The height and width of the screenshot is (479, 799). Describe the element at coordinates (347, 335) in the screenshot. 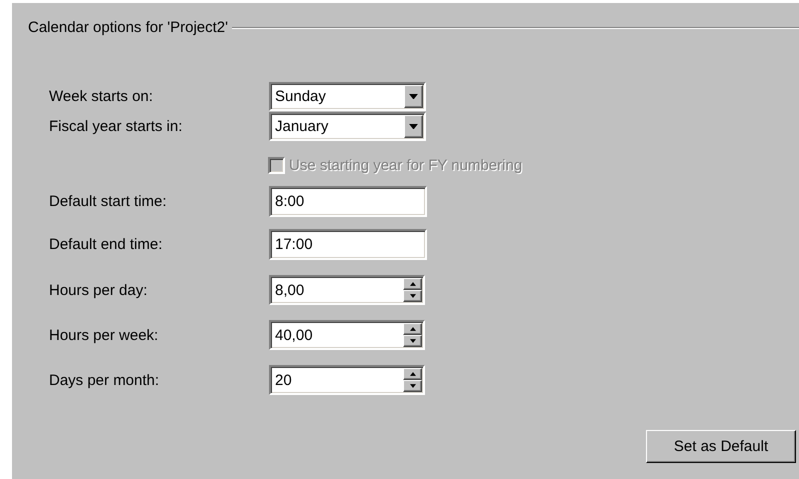

I see `spin-field: 40,00` at that location.